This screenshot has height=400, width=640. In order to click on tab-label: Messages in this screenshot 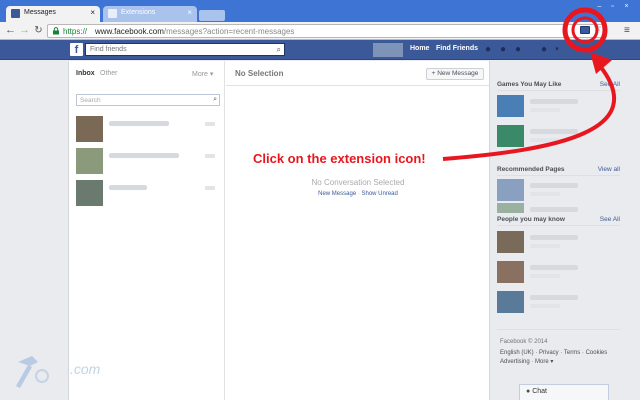, I will do `click(40, 12)`.